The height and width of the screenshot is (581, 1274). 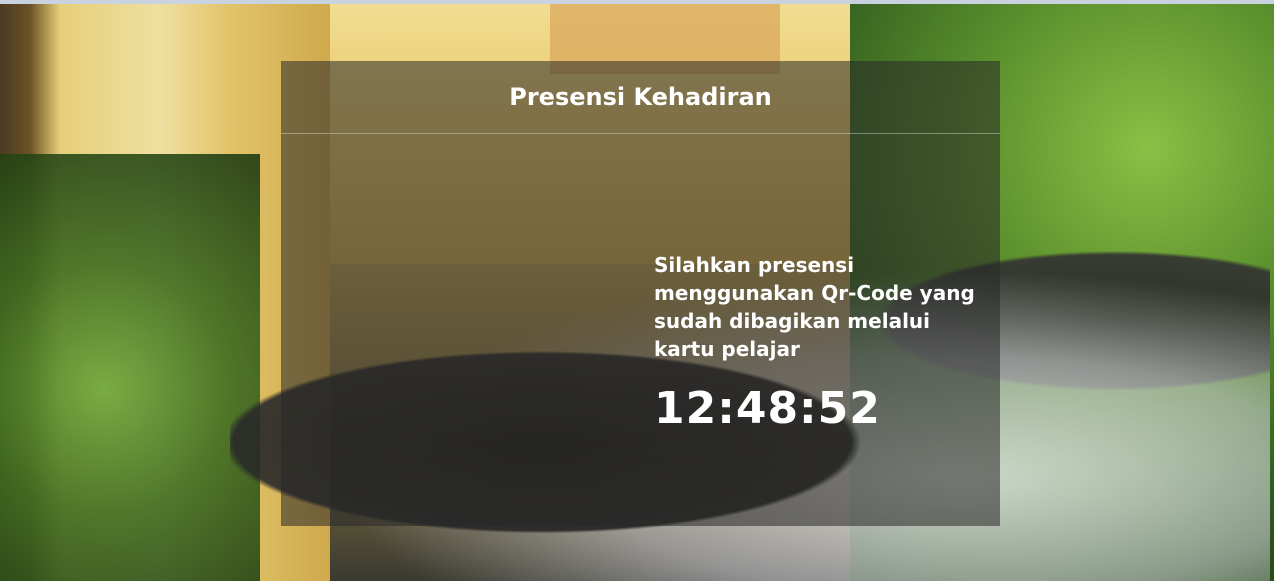 I want to click on page-title: Presensi Kehadiran, so click(x=640, y=97).